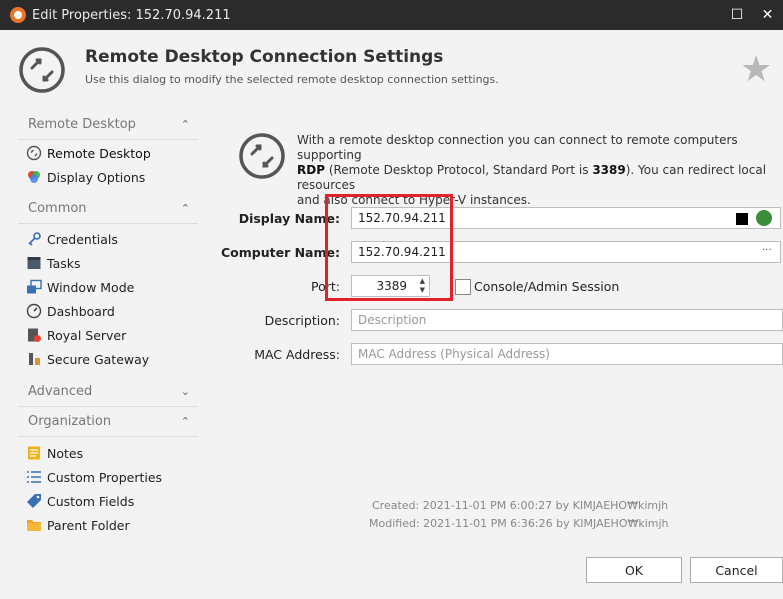  What do you see at coordinates (131, 15) in the screenshot?
I see `window-title: Edit Properties: 152.70.94.211` at bounding box center [131, 15].